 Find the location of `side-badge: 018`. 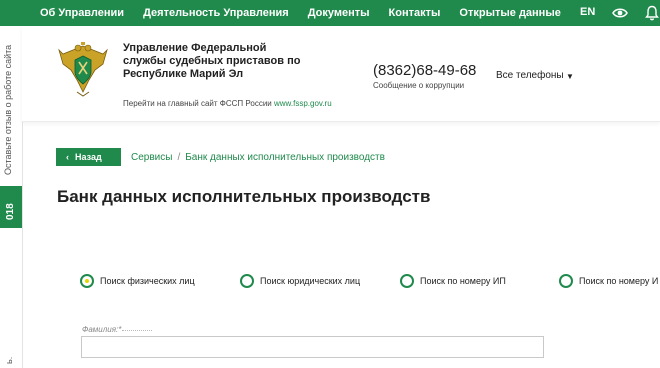

side-badge: 018 is located at coordinates (11, 207).